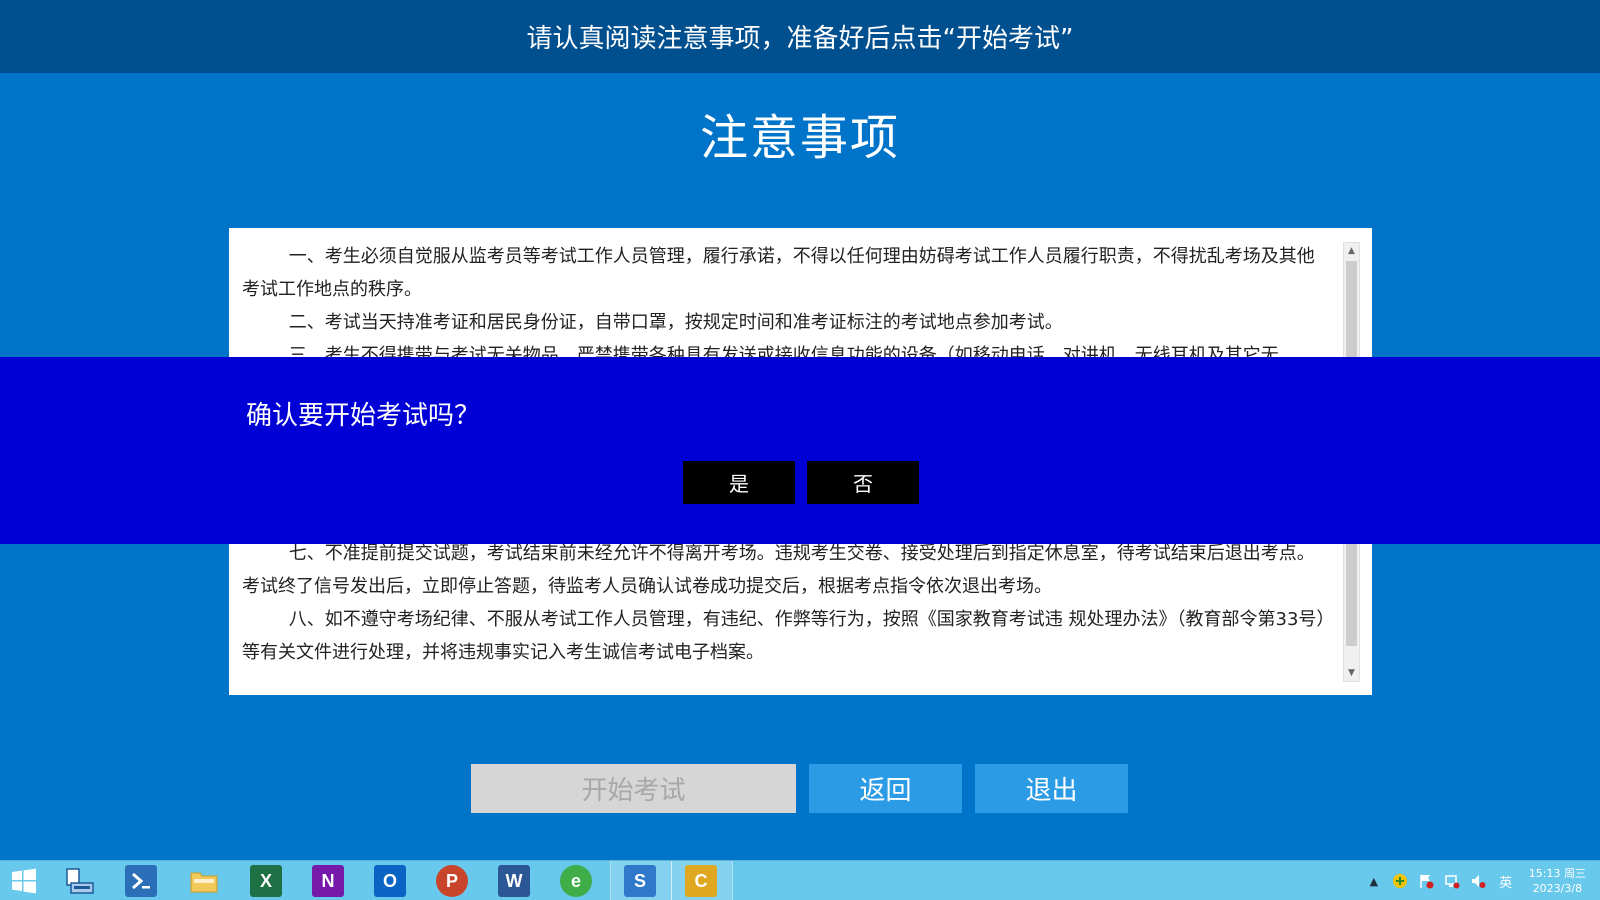 The width and height of the screenshot is (1600, 900). Describe the element at coordinates (800, 880) in the screenshot. I see `taskbar: X N O P W e S C ▲ 英 15:13 周三 2023/3/8` at that location.